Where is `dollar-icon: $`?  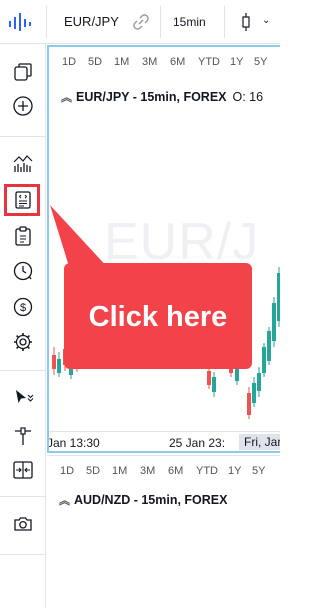 dollar-icon: $ is located at coordinates (23, 307).